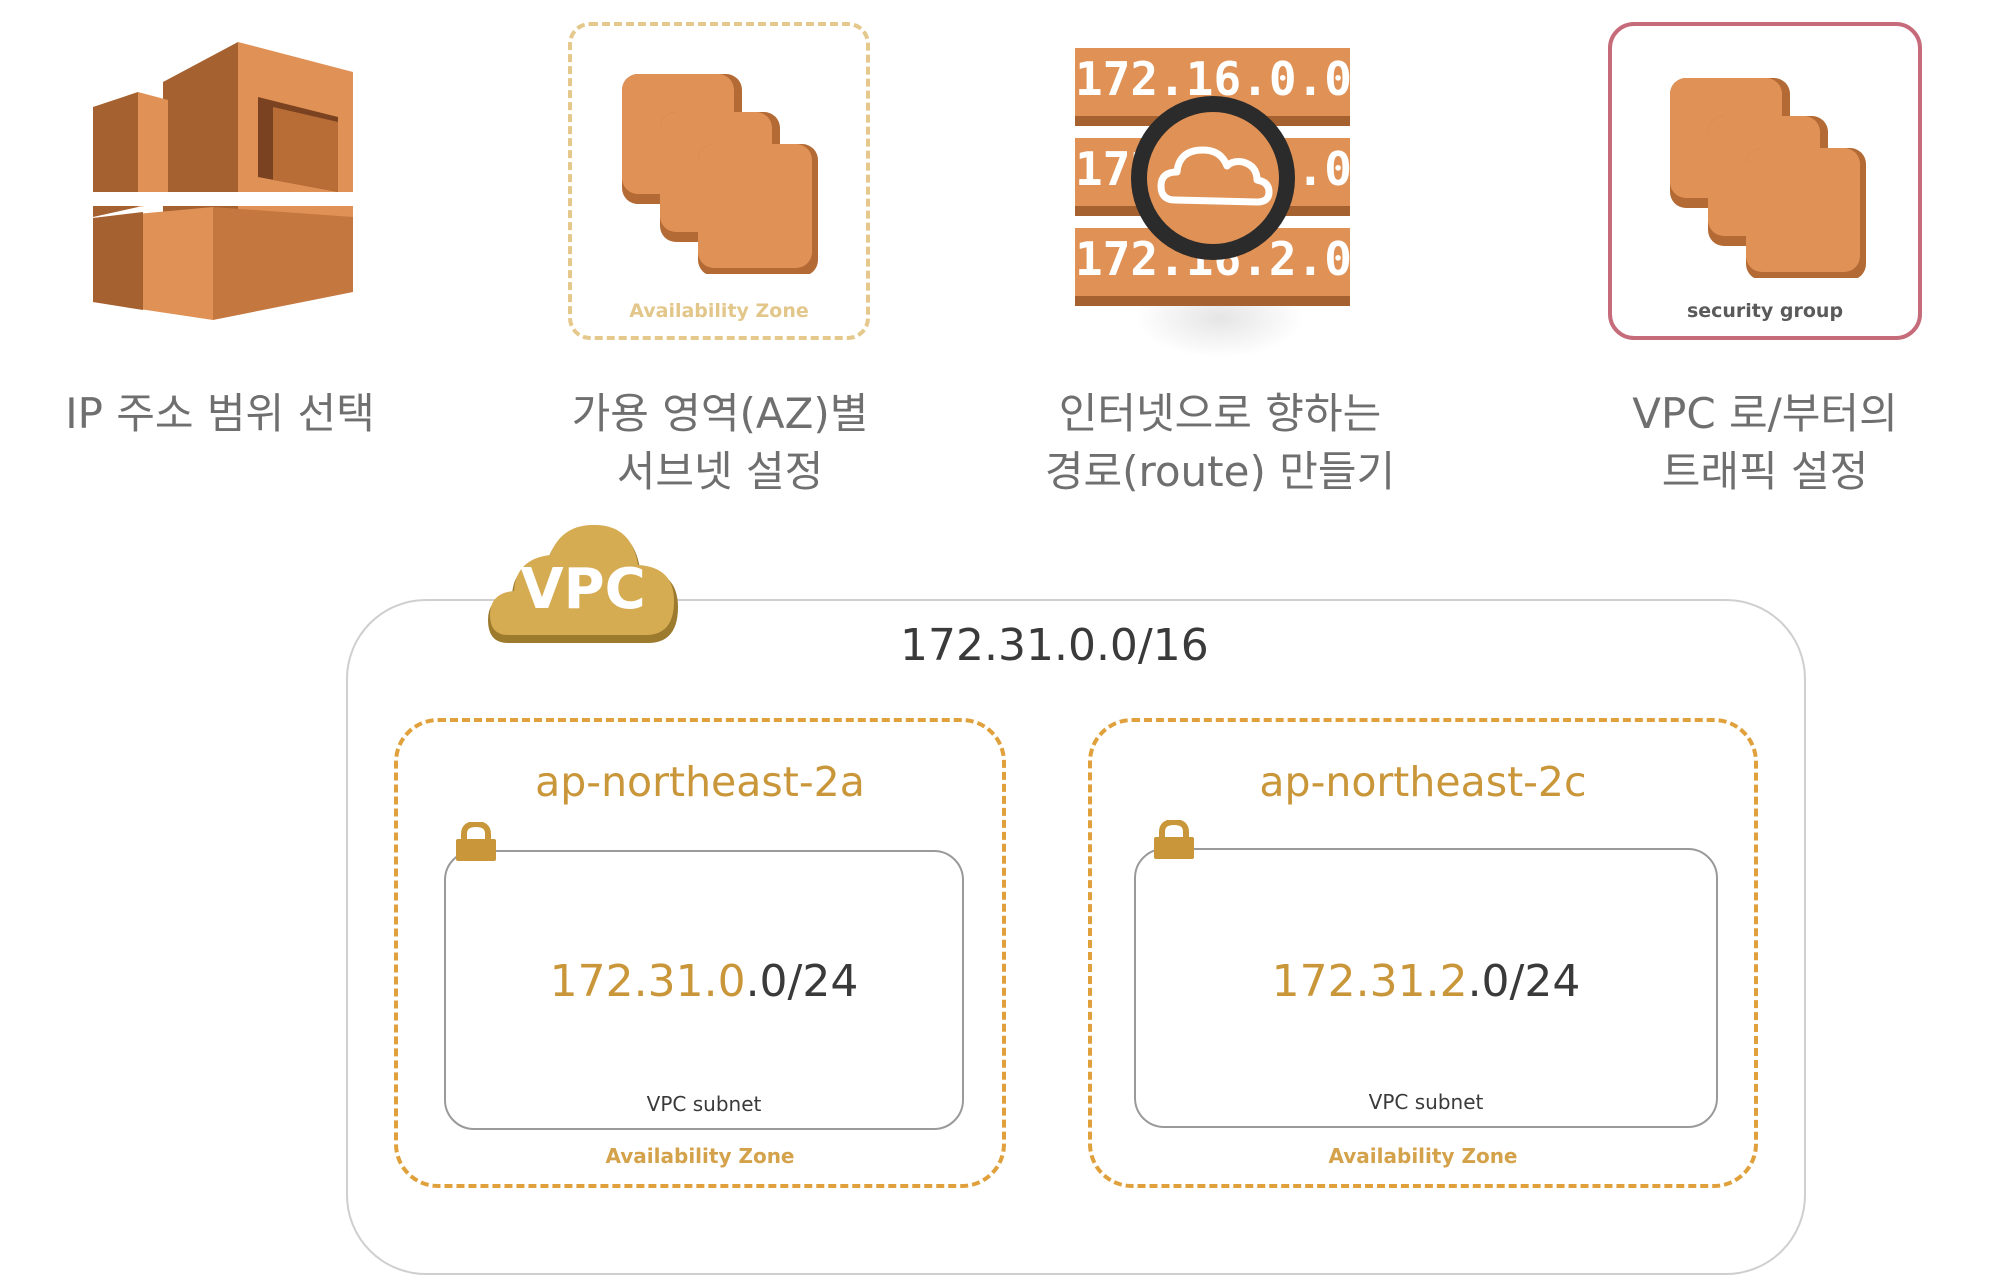  What do you see at coordinates (223, 182) in the screenshot?
I see `vpc-router-icon` at bounding box center [223, 182].